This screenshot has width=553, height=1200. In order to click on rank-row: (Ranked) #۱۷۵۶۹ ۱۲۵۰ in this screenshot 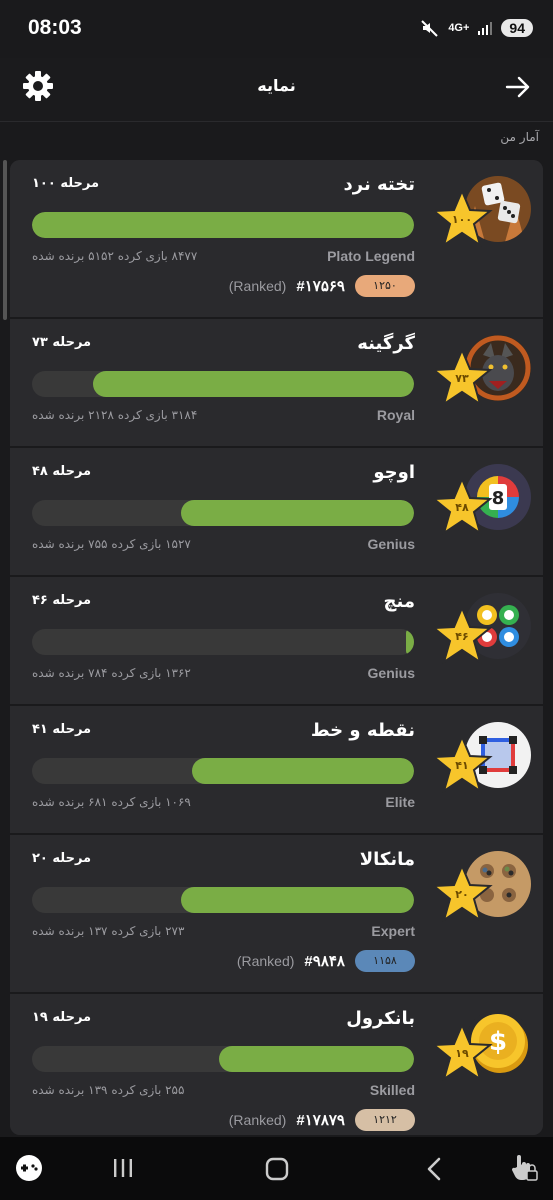, I will do `click(322, 286)`.